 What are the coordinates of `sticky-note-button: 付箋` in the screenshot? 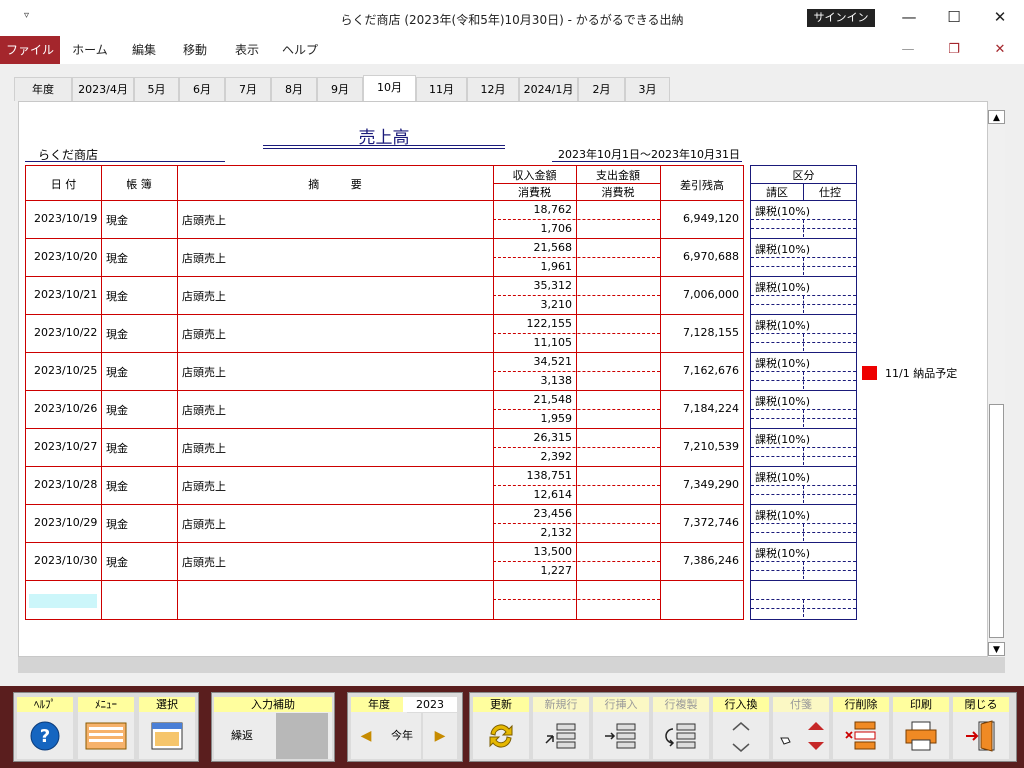 It's located at (801, 728).